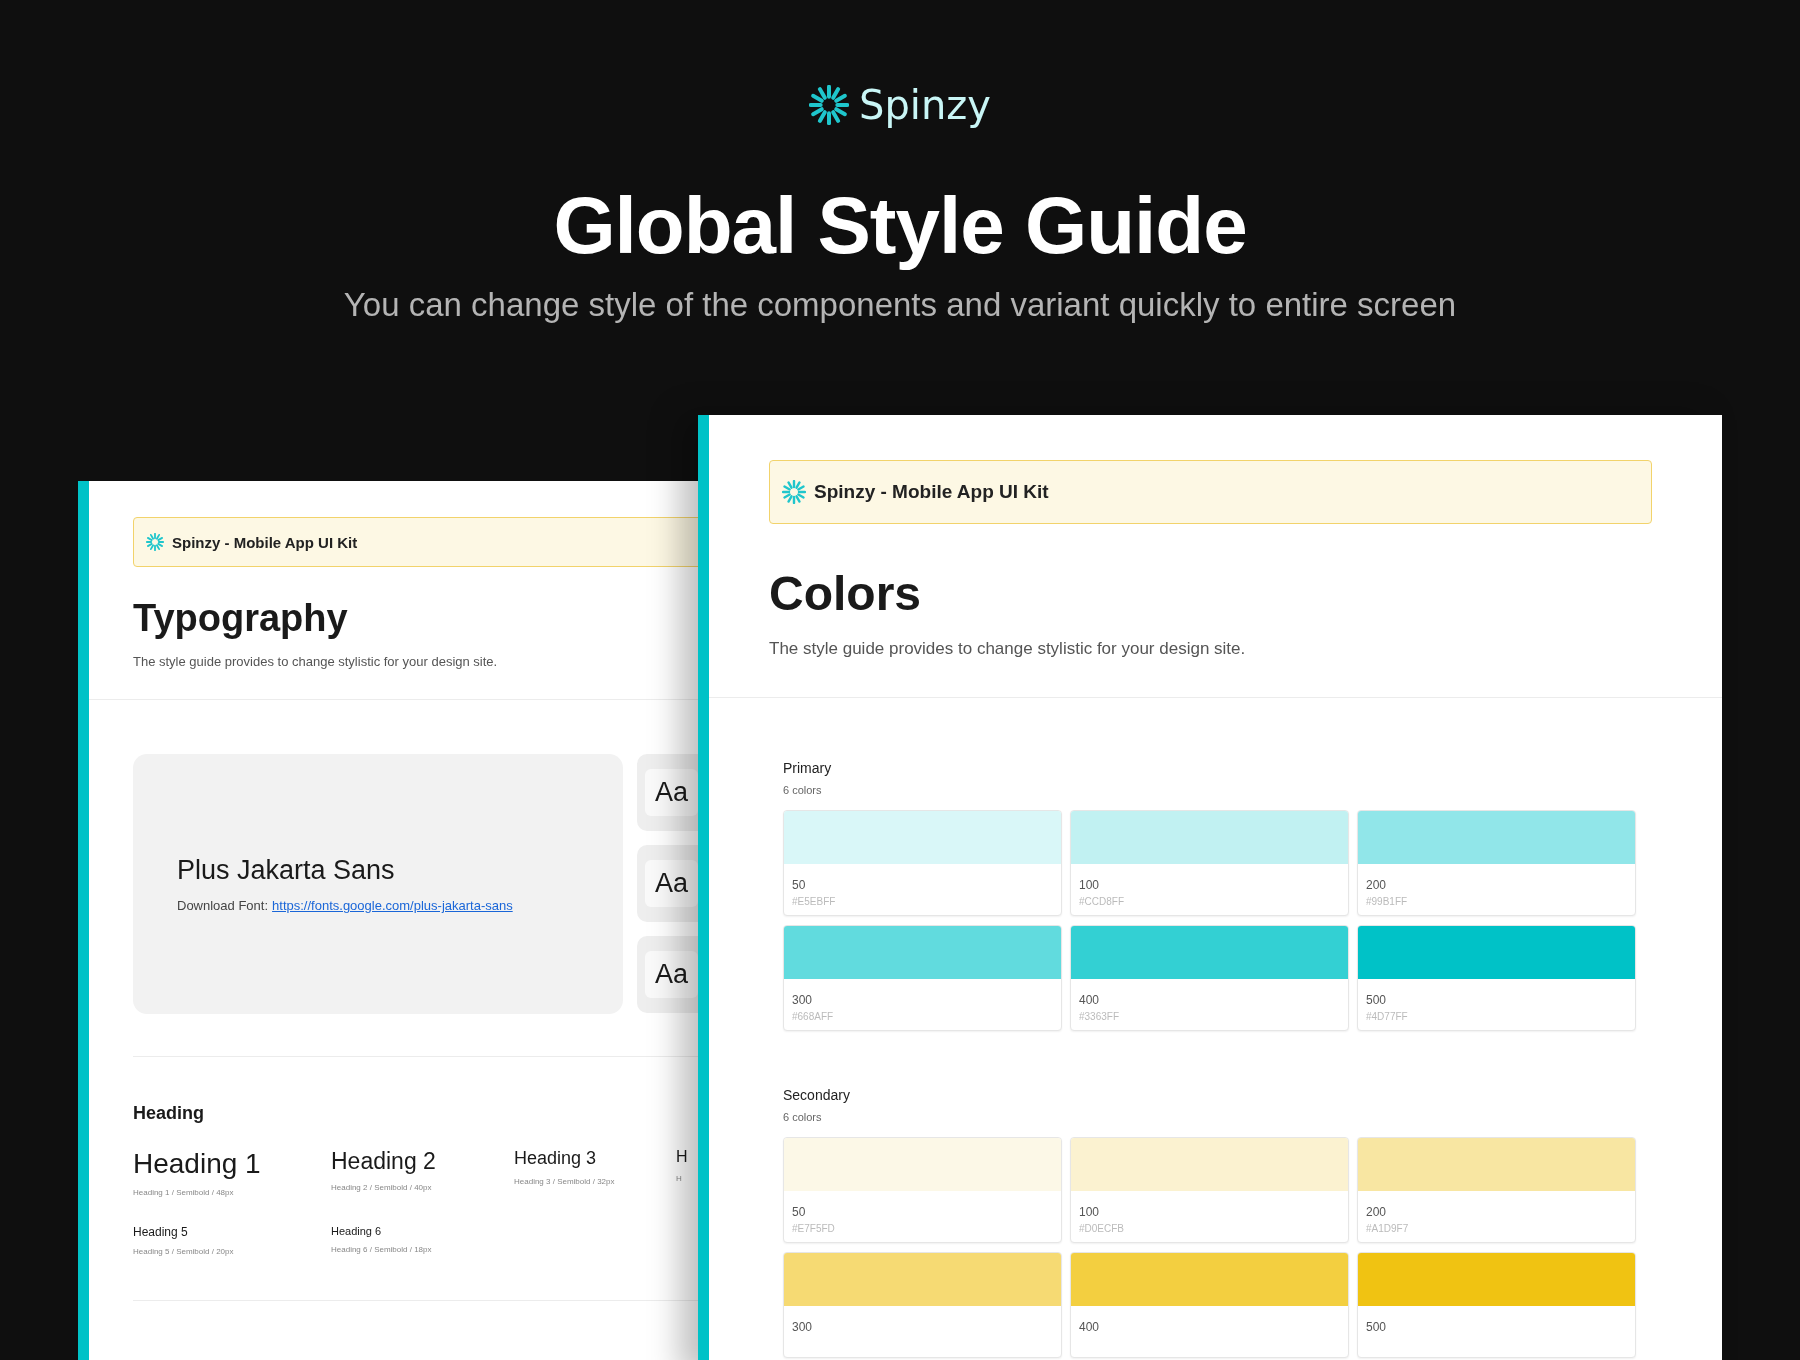  Describe the element at coordinates (556, 1158) in the screenshot. I see `heading-sample: Heading 3` at that location.